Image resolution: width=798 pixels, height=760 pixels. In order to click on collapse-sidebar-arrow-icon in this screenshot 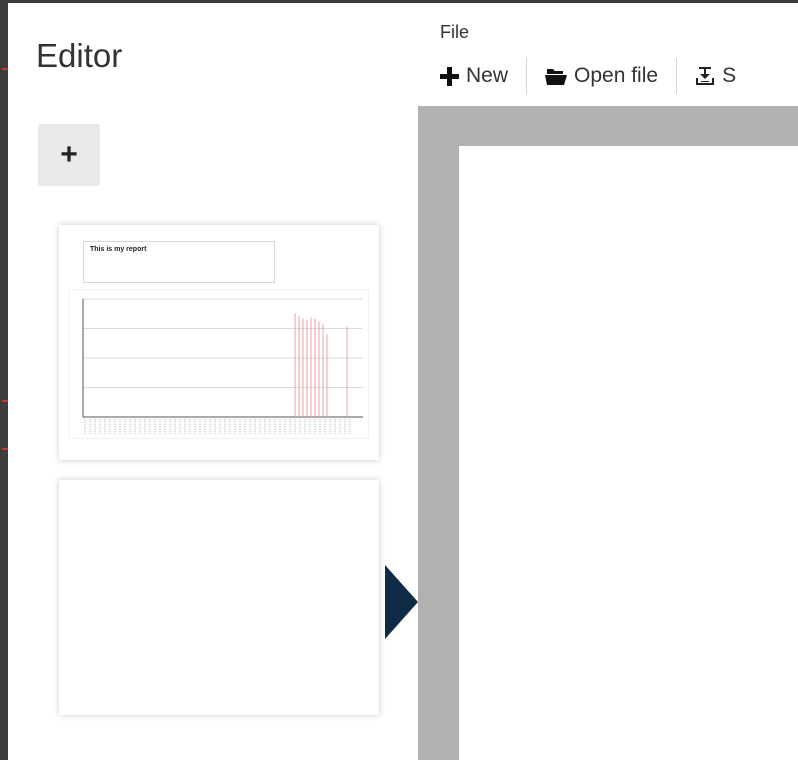, I will do `click(401, 602)`.